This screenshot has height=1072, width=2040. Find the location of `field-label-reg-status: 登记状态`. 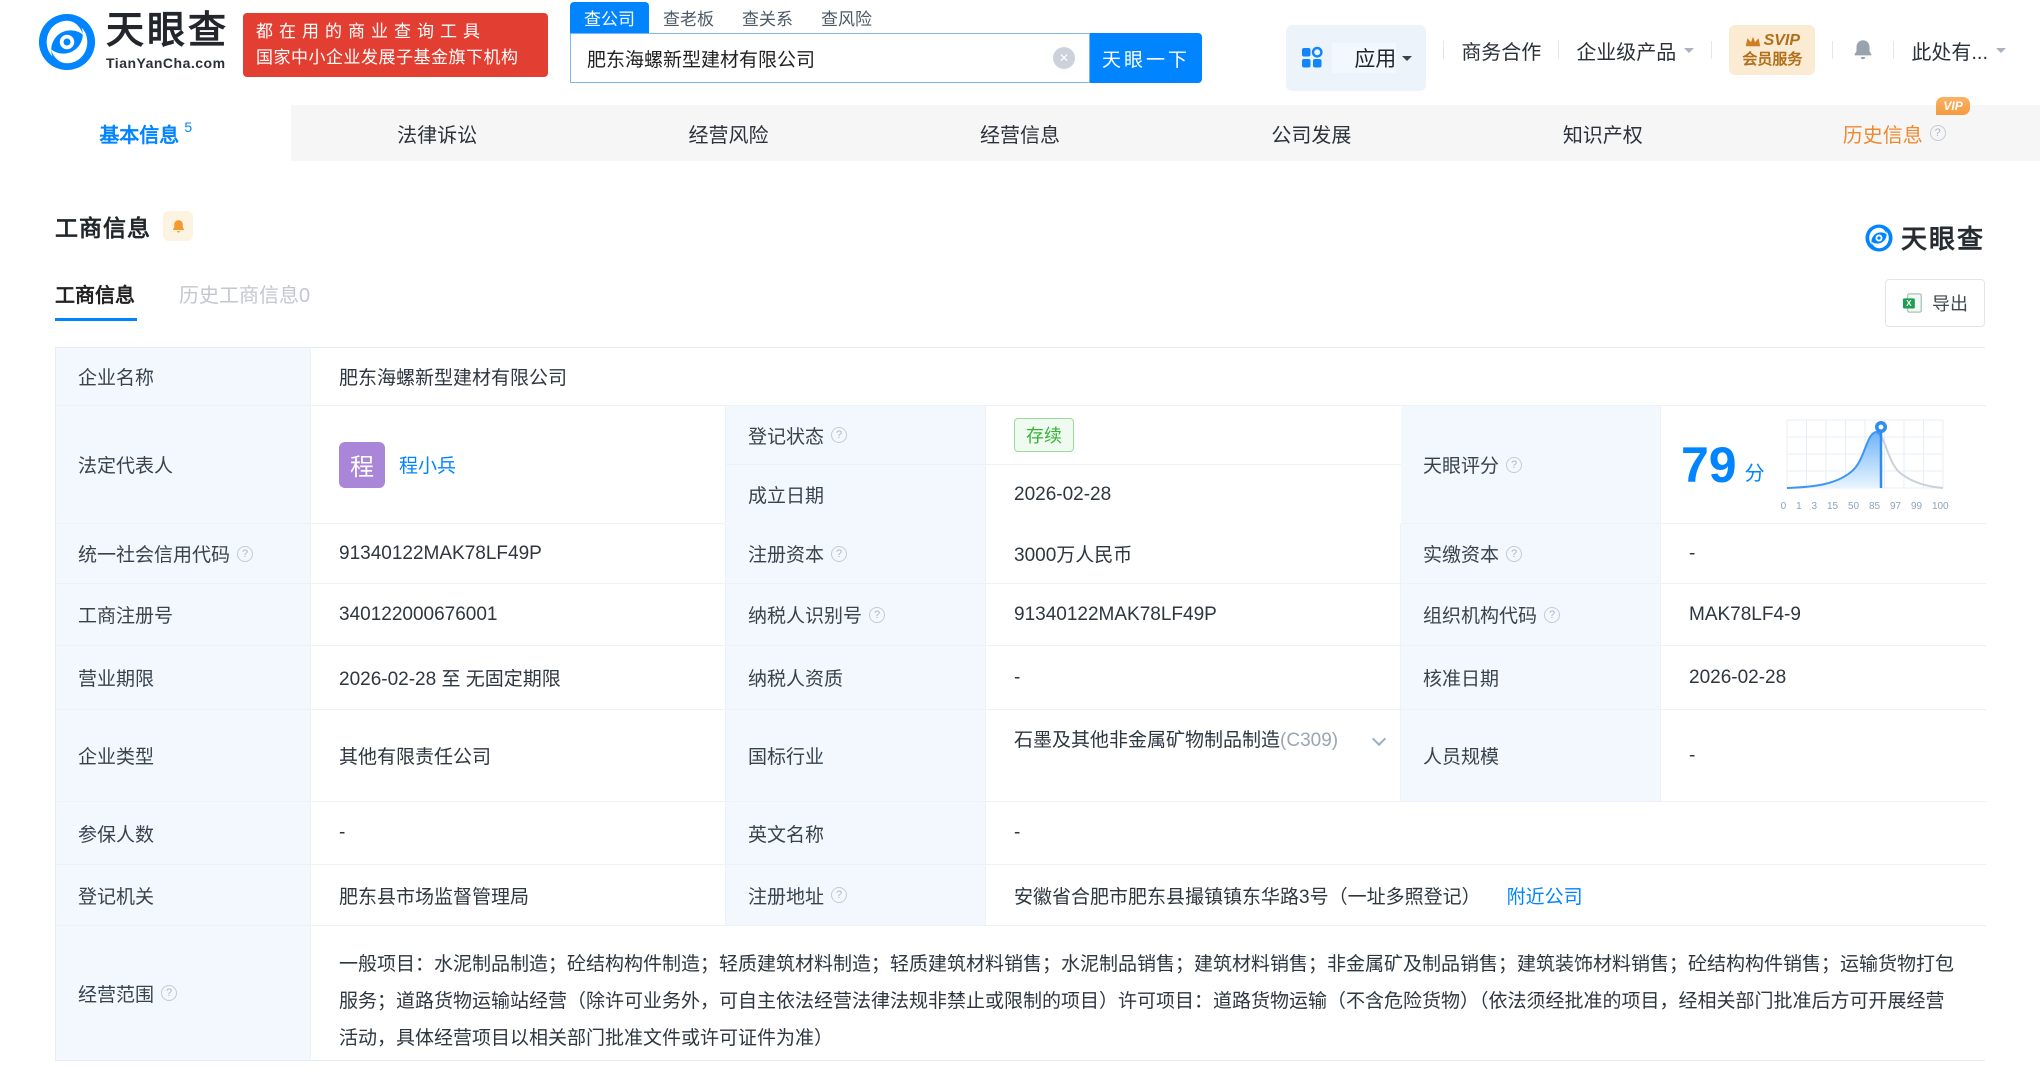

field-label-reg-status: 登记状态 is located at coordinates (856, 435).